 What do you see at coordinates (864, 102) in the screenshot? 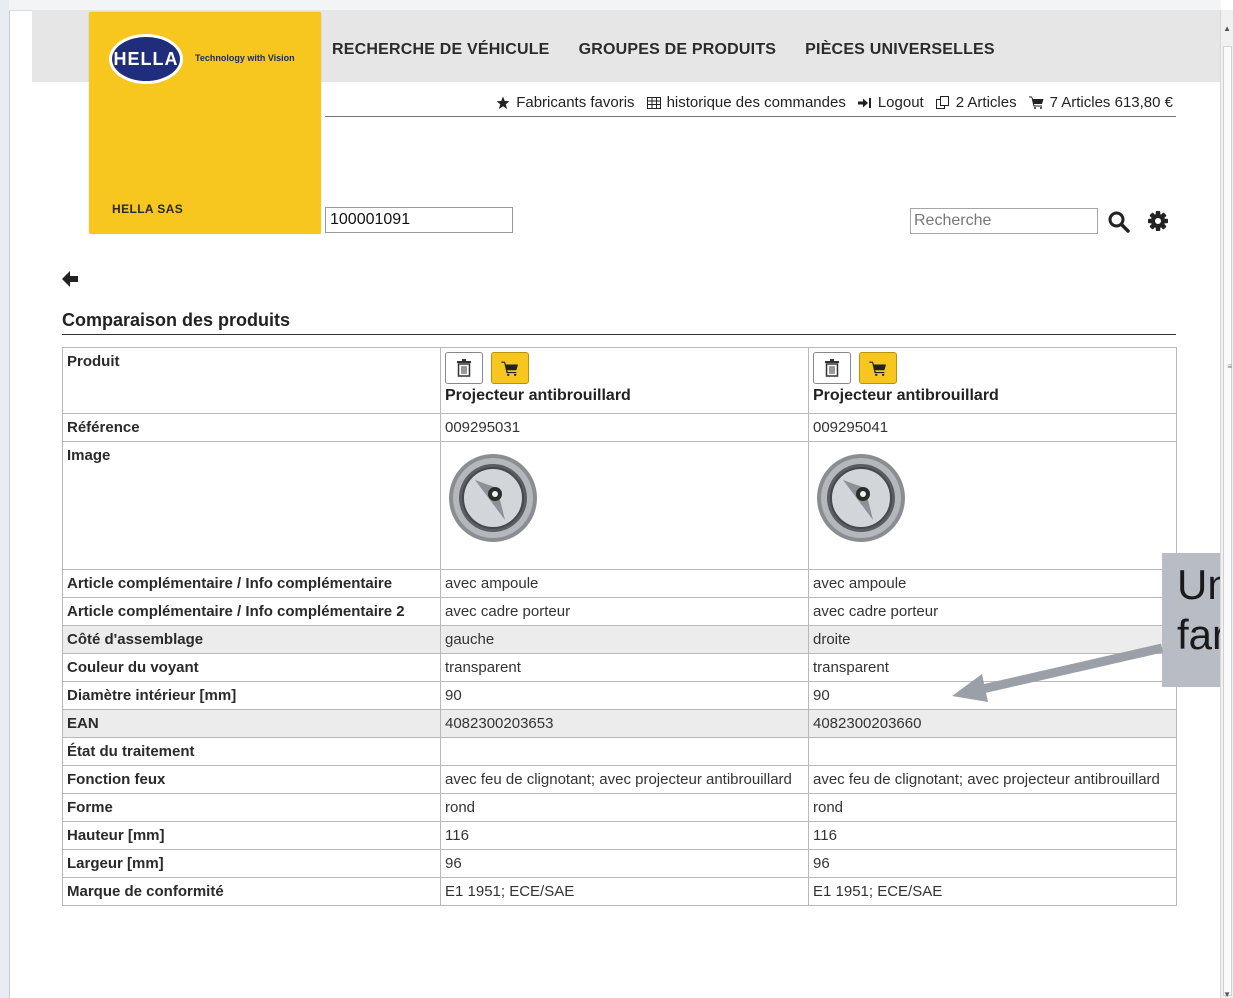
I see `logout-icon` at bounding box center [864, 102].